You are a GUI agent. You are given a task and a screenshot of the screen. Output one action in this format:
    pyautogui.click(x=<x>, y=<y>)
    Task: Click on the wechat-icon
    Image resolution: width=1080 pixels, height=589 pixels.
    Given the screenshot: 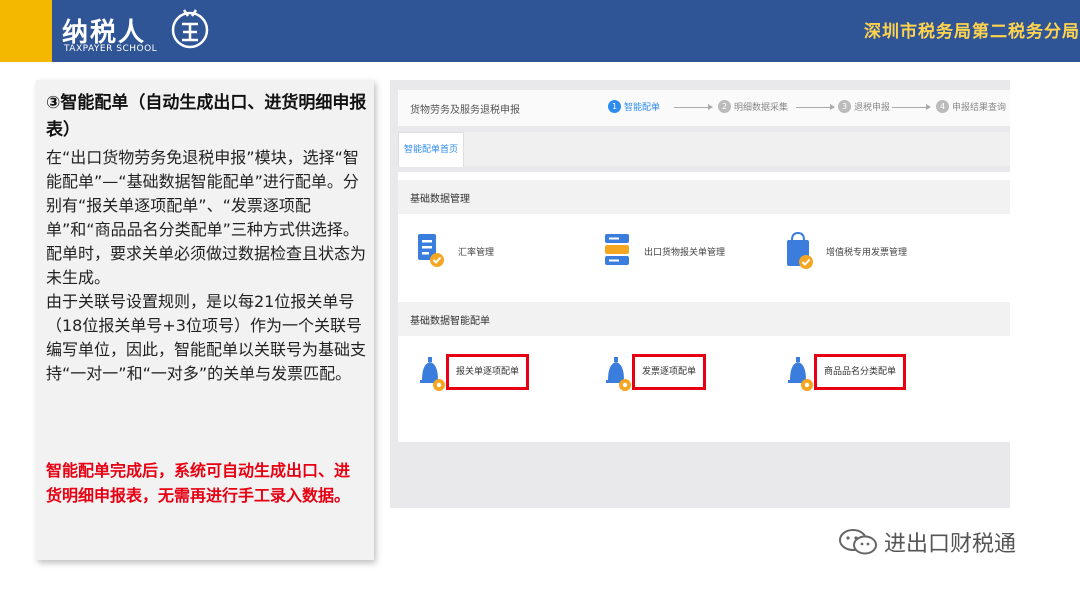 What is the action you would take?
    pyautogui.click(x=858, y=542)
    